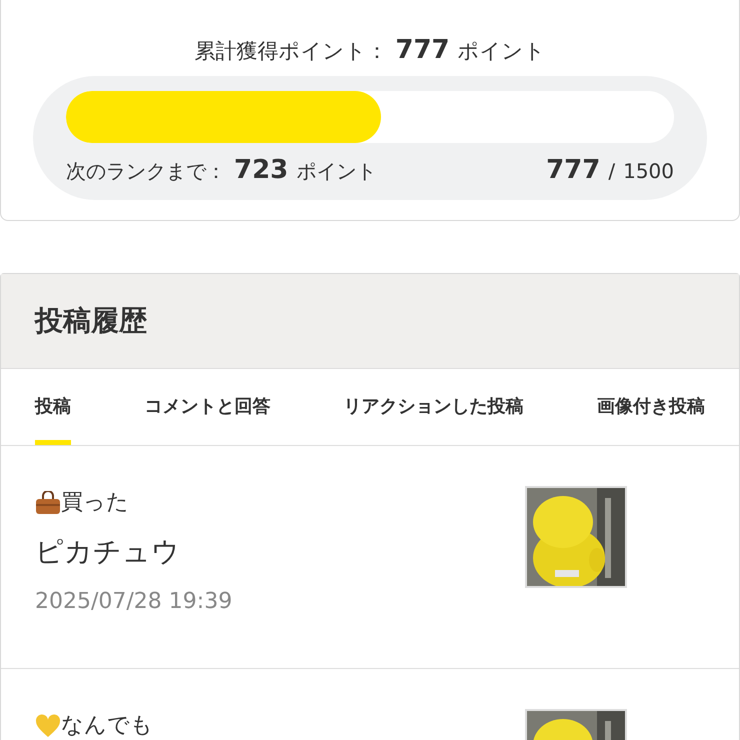 Image resolution: width=740 pixels, height=740 pixels. Describe the element at coordinates (648, 171) in the screenshot. I see `progress-max: 1500` at that location.